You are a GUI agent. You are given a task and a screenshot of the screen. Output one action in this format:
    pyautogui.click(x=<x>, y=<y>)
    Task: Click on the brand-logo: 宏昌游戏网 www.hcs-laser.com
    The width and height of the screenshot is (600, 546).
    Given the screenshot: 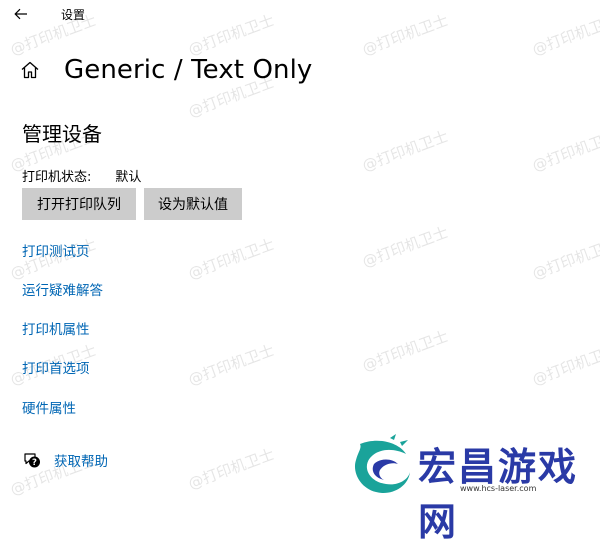 What is the action you would take?
    pyautogui.click(x=475, y=487)
    